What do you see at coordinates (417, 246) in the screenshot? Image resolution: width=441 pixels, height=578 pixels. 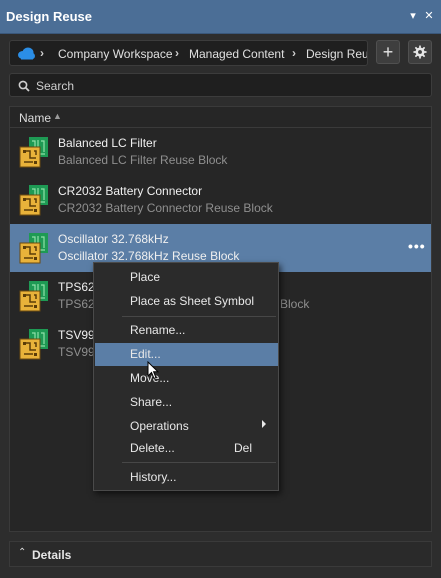 I see `more-options-icon: •••` at bounding box center [417, 246].